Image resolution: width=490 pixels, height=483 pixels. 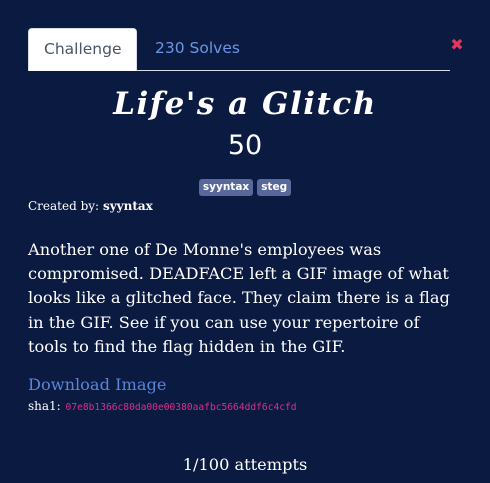 I want to click on author-name: syyntax, so click(x=127, y=206).